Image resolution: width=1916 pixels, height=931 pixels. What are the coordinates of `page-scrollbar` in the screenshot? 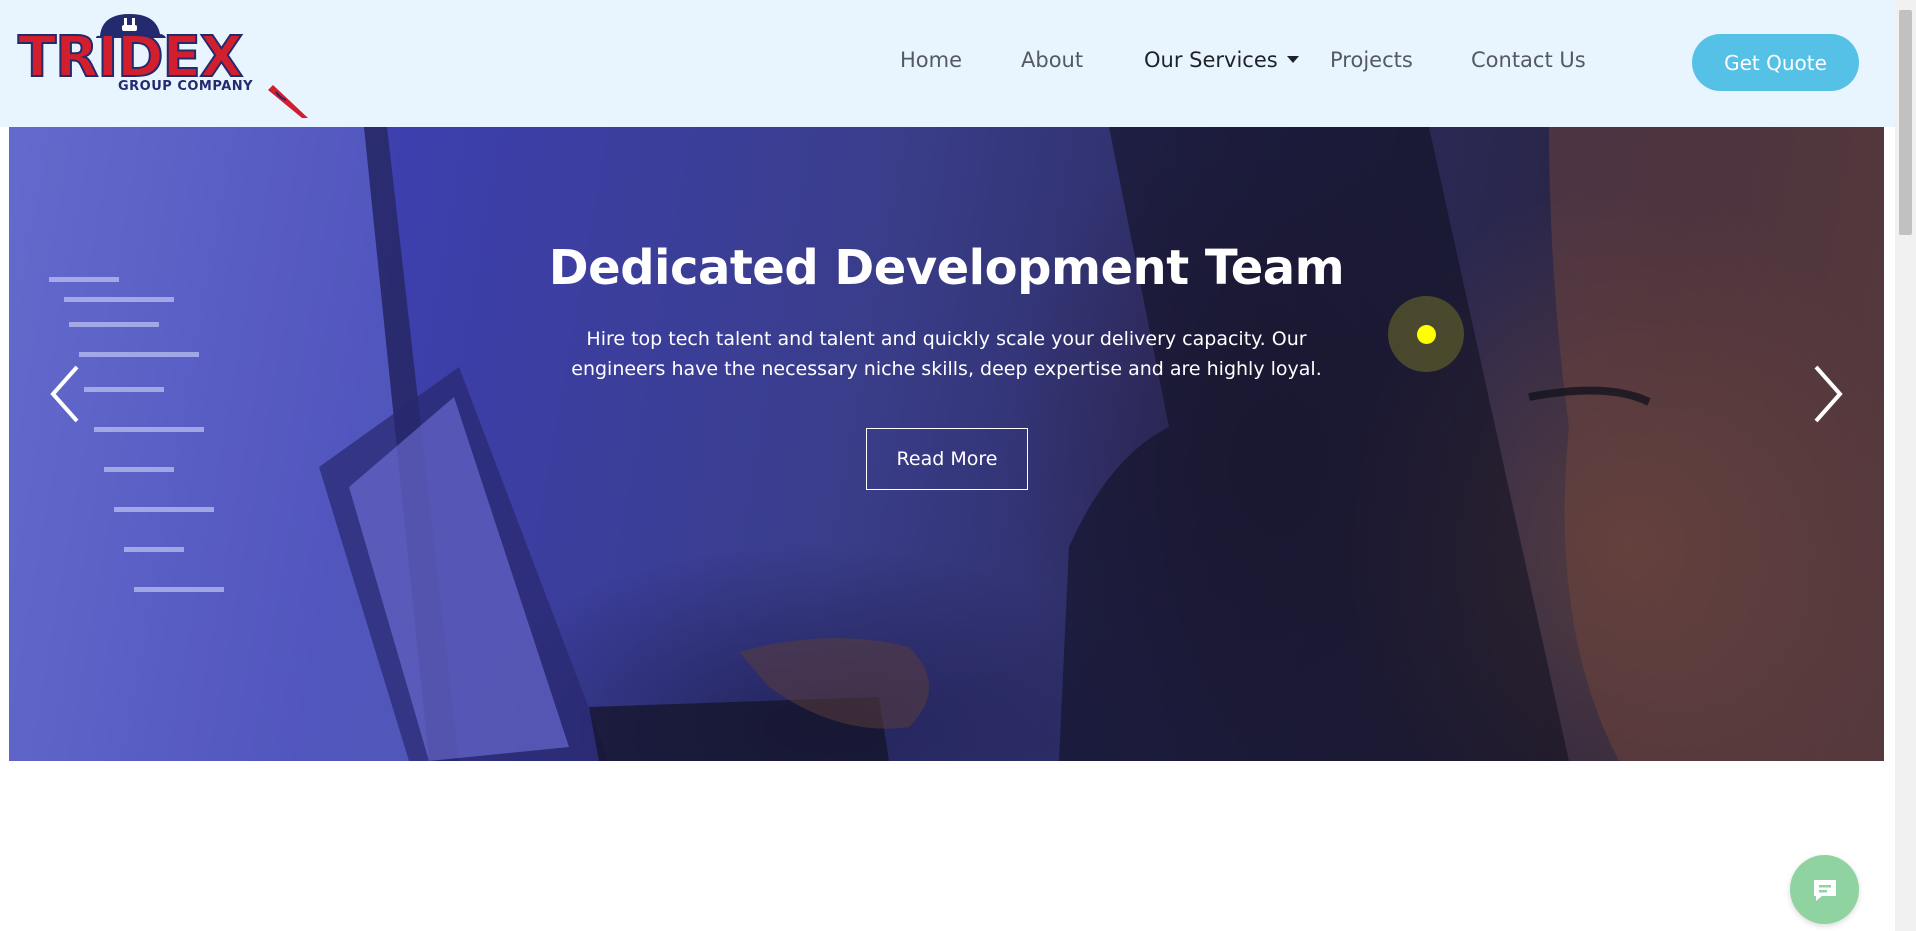 It's located at (1905, 465).